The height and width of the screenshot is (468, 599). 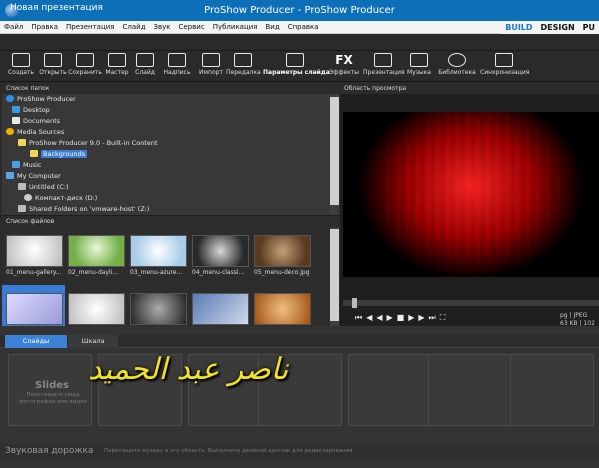 What do you see at coordinates (334, 151) in the screenshot?
I see `folder-scroll-thumb` at bounding box center [334, 151].